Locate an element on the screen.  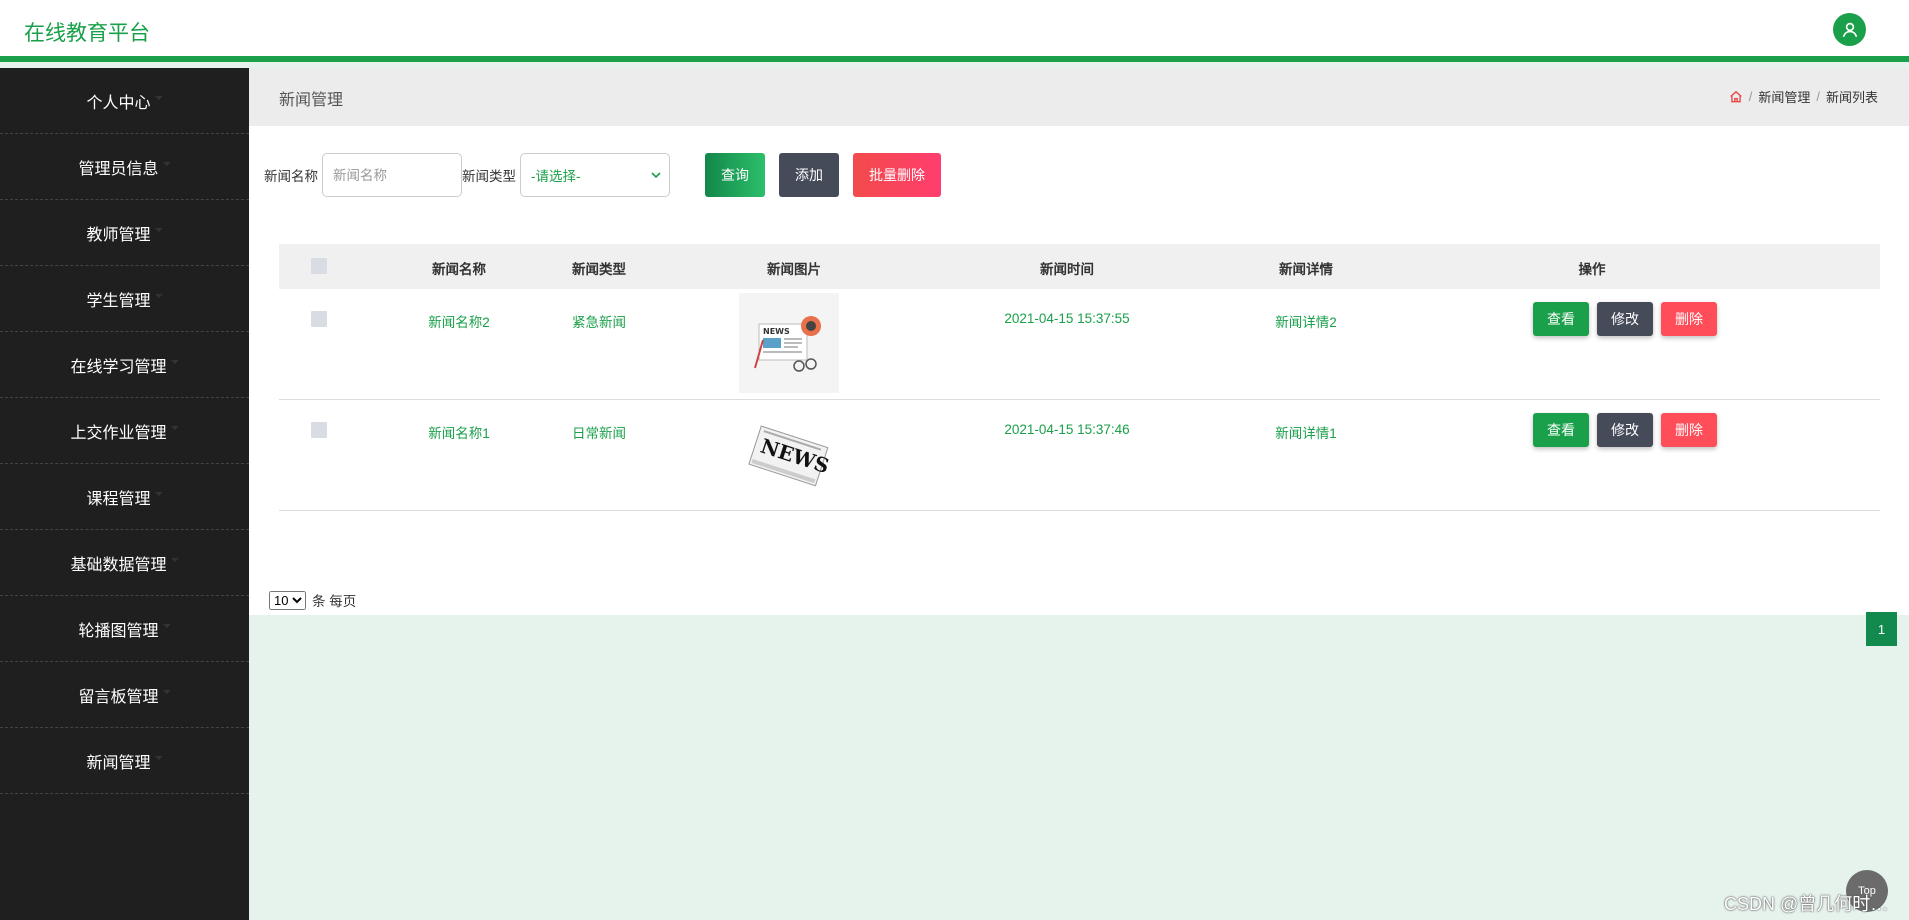
column-header-time: 新闻时间 is located at coordinates (1067, 269).